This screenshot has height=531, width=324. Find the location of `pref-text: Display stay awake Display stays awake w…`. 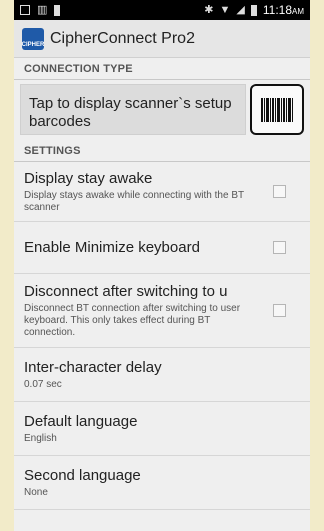

pref-text: Display stay awake Display stays awake w… is located at coordinates (141, 192).